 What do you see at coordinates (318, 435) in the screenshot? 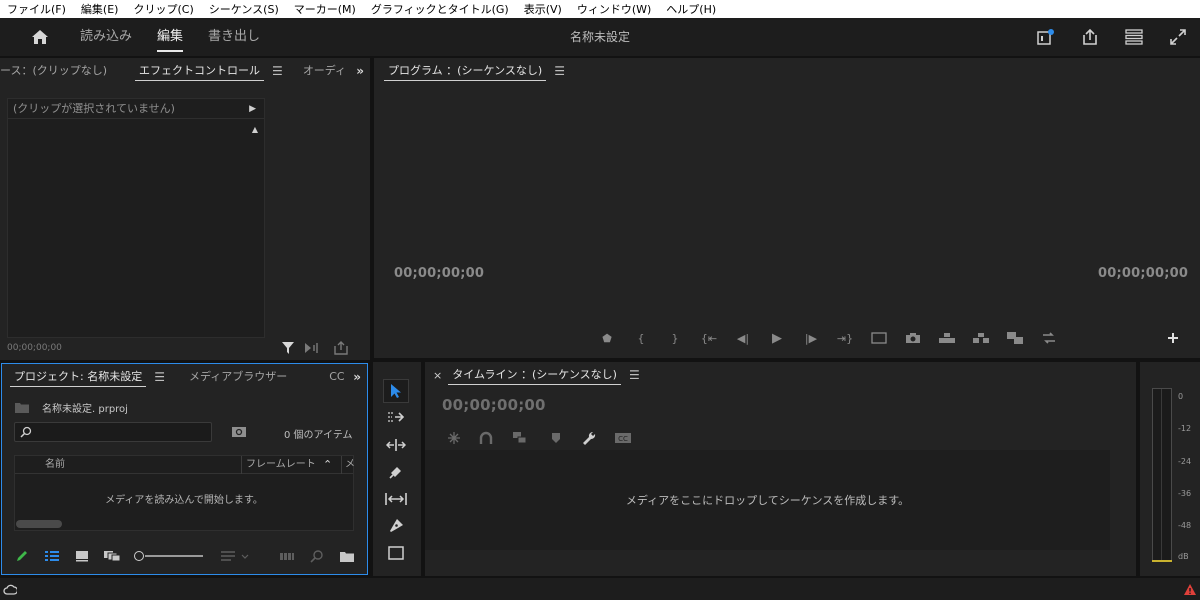
I see `item-count: 0 個のアイテム` at bounding box center [318, 435].